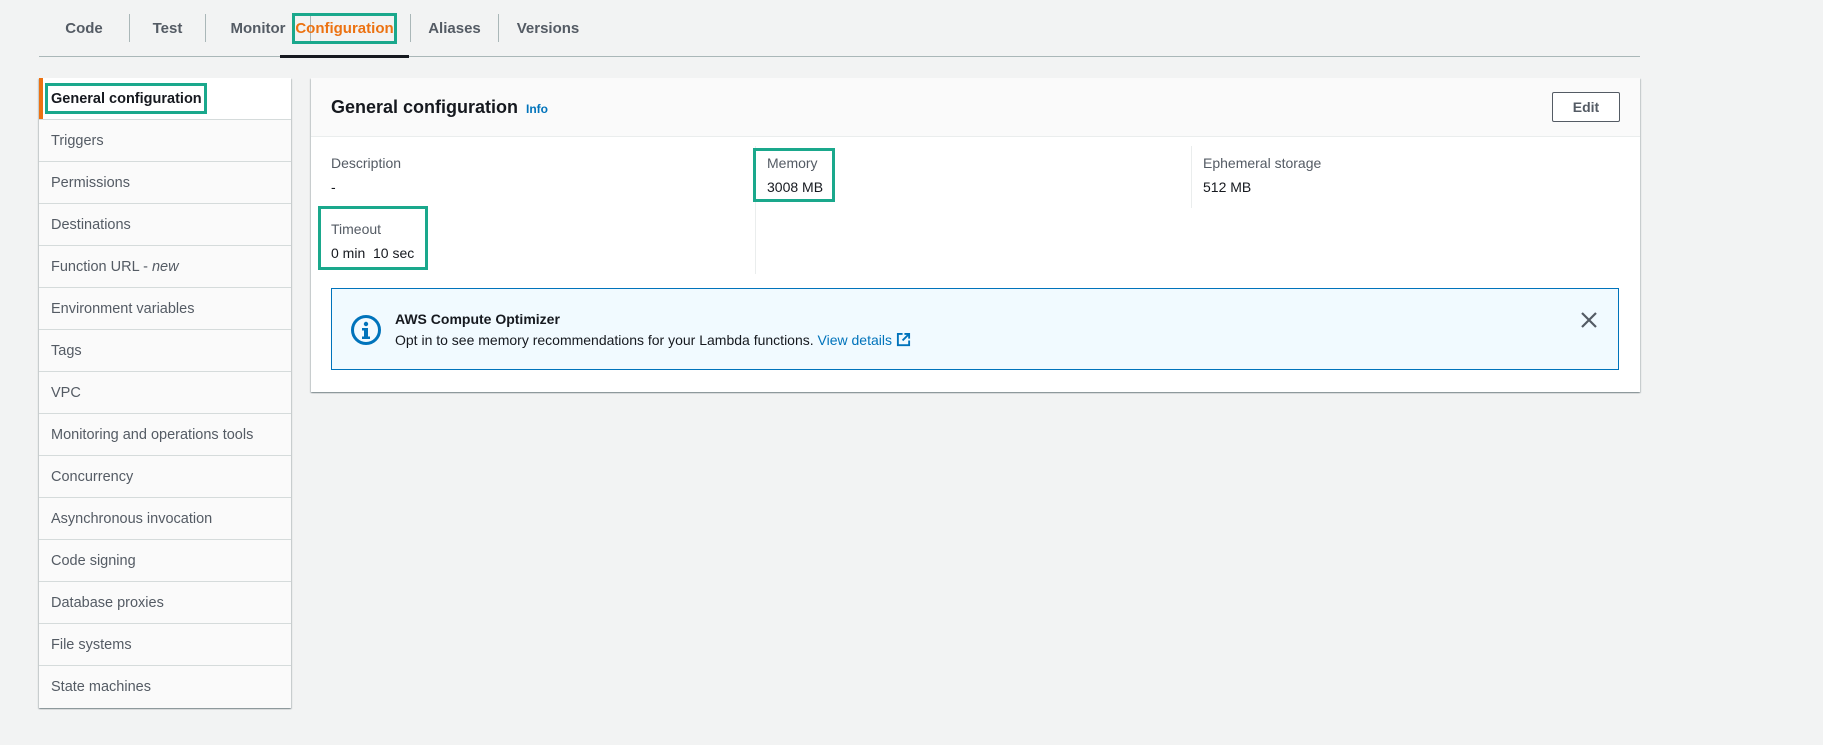 Image resolution: width=1823 pixels, height=745 pixels. What do you see at coordinates (333, 187) in the screenshot?
I see `description-value: -` at bounding box center [333, 187].